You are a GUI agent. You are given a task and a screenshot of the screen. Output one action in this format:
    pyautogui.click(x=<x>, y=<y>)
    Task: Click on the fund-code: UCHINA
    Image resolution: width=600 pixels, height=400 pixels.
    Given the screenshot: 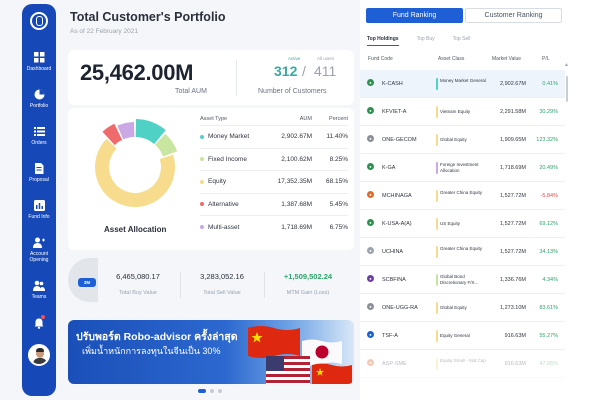 What is the action you would take?
    pyautogui.click(x=393, y=252)
    